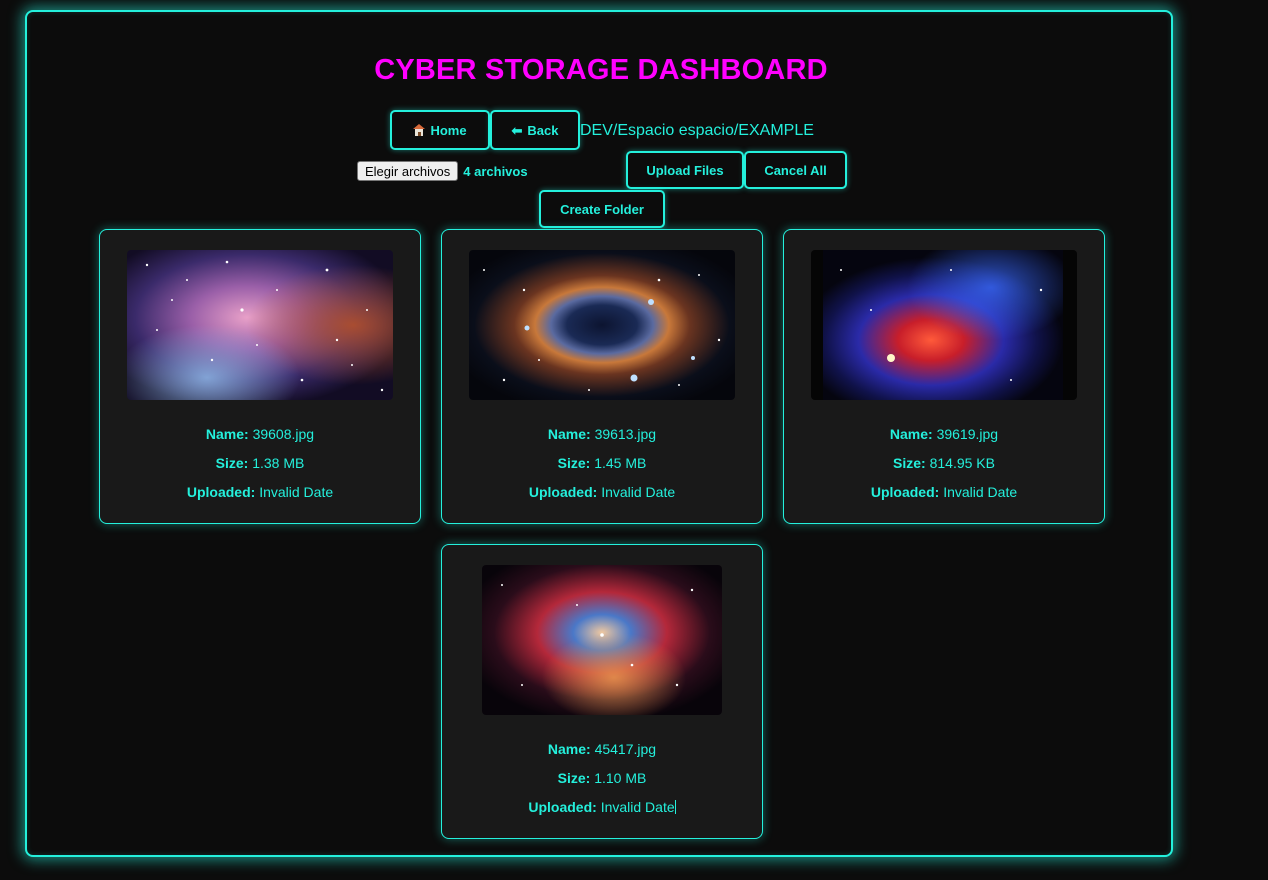  I want to click on back-button: ⬅ Back, so click(535, 130).